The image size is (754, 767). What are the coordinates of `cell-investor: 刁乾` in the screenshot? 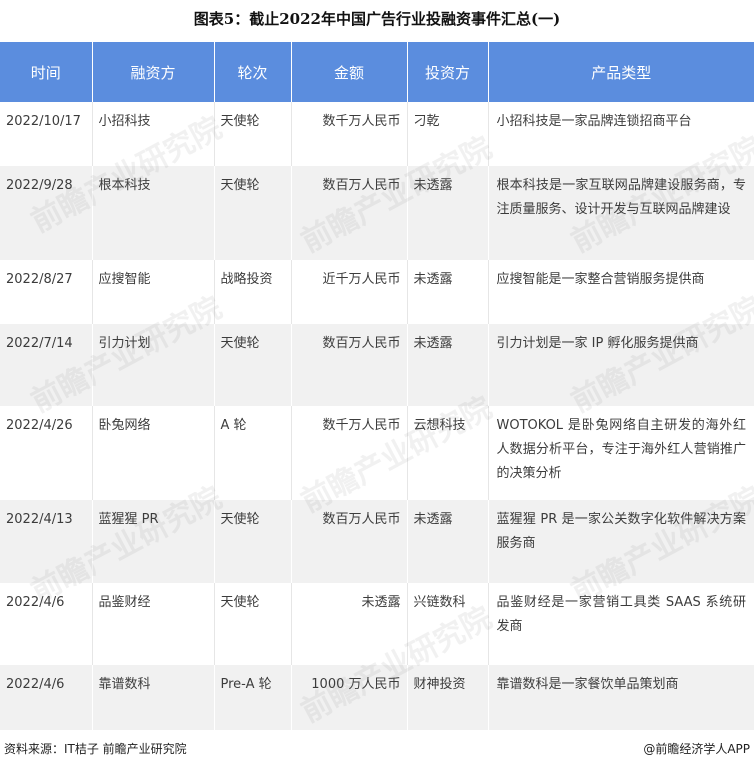 It's located at (448, 134).